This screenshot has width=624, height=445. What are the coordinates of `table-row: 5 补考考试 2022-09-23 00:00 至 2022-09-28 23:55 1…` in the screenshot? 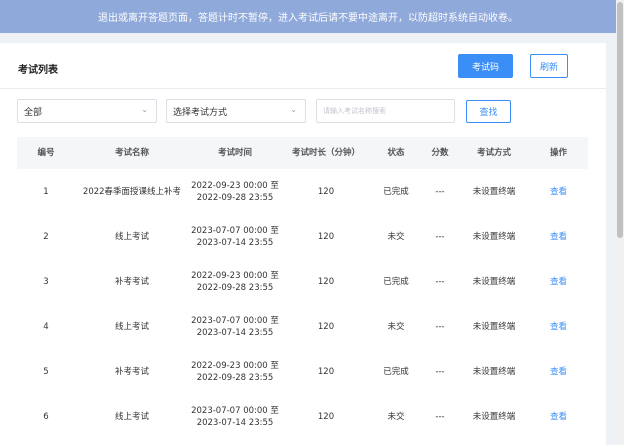 It's located at (302, 371).